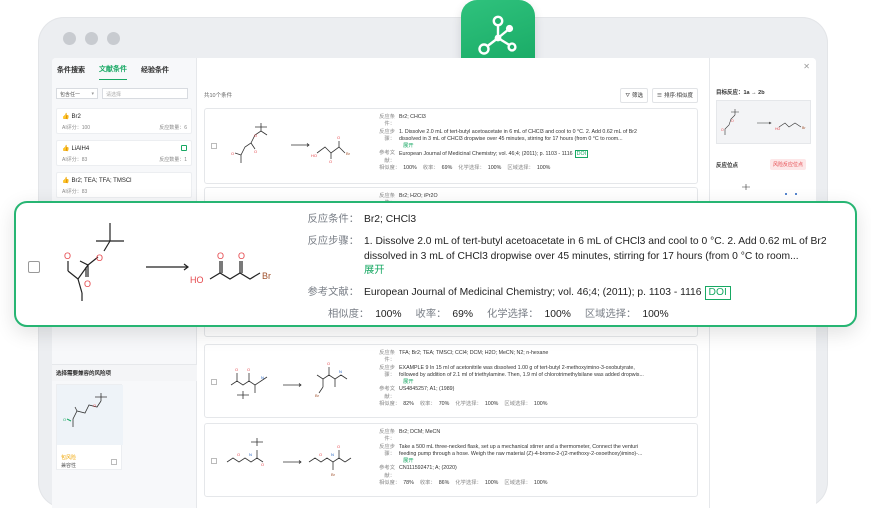 This screenshot has height=508, width=871. I want to click on similarity-value: 82%, so click(408, 404).